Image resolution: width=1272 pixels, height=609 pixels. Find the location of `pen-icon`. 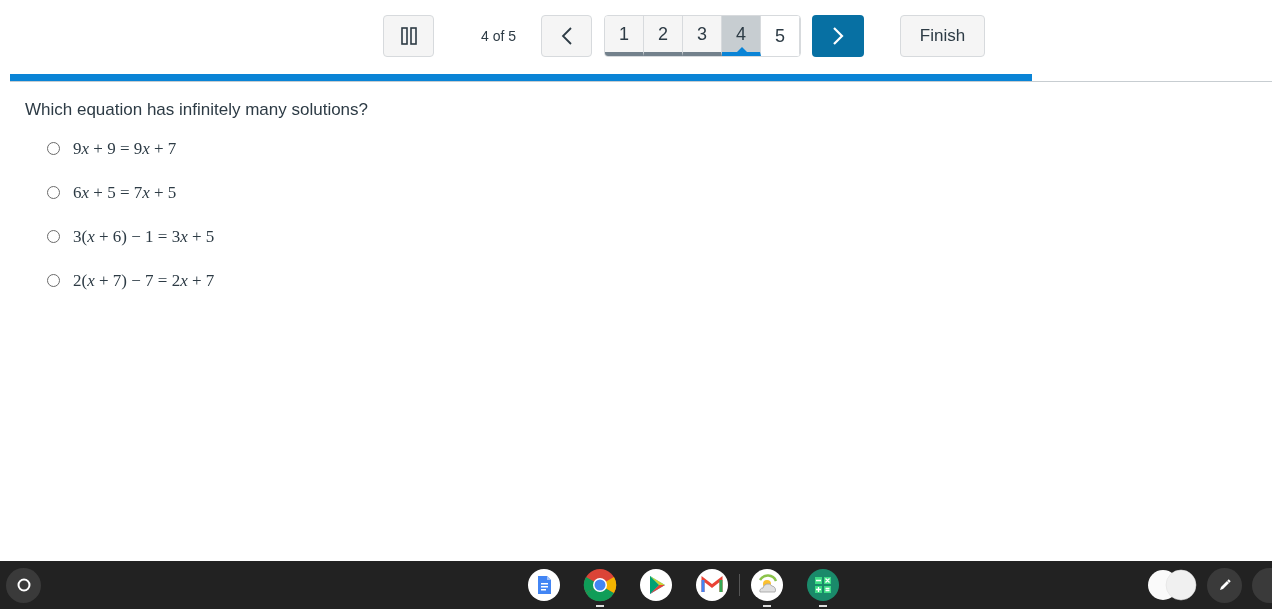

pen-icon is located at coordinates (1224, 585).